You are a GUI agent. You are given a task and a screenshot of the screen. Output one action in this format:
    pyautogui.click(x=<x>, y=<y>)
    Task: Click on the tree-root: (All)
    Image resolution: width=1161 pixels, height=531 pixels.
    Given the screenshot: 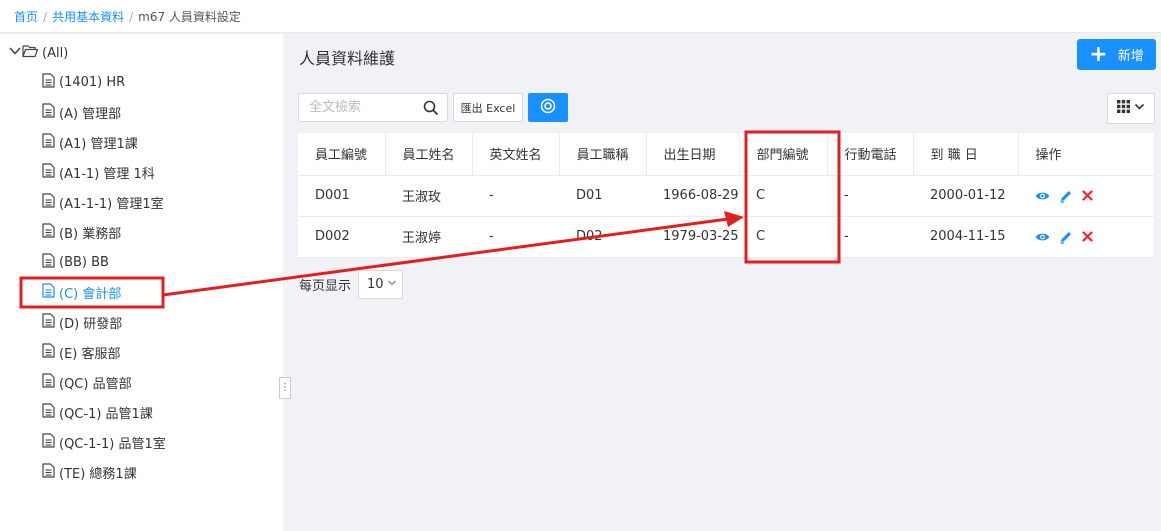 What is the action you would take?
    pyautogui.click(x=38, y=53)
    